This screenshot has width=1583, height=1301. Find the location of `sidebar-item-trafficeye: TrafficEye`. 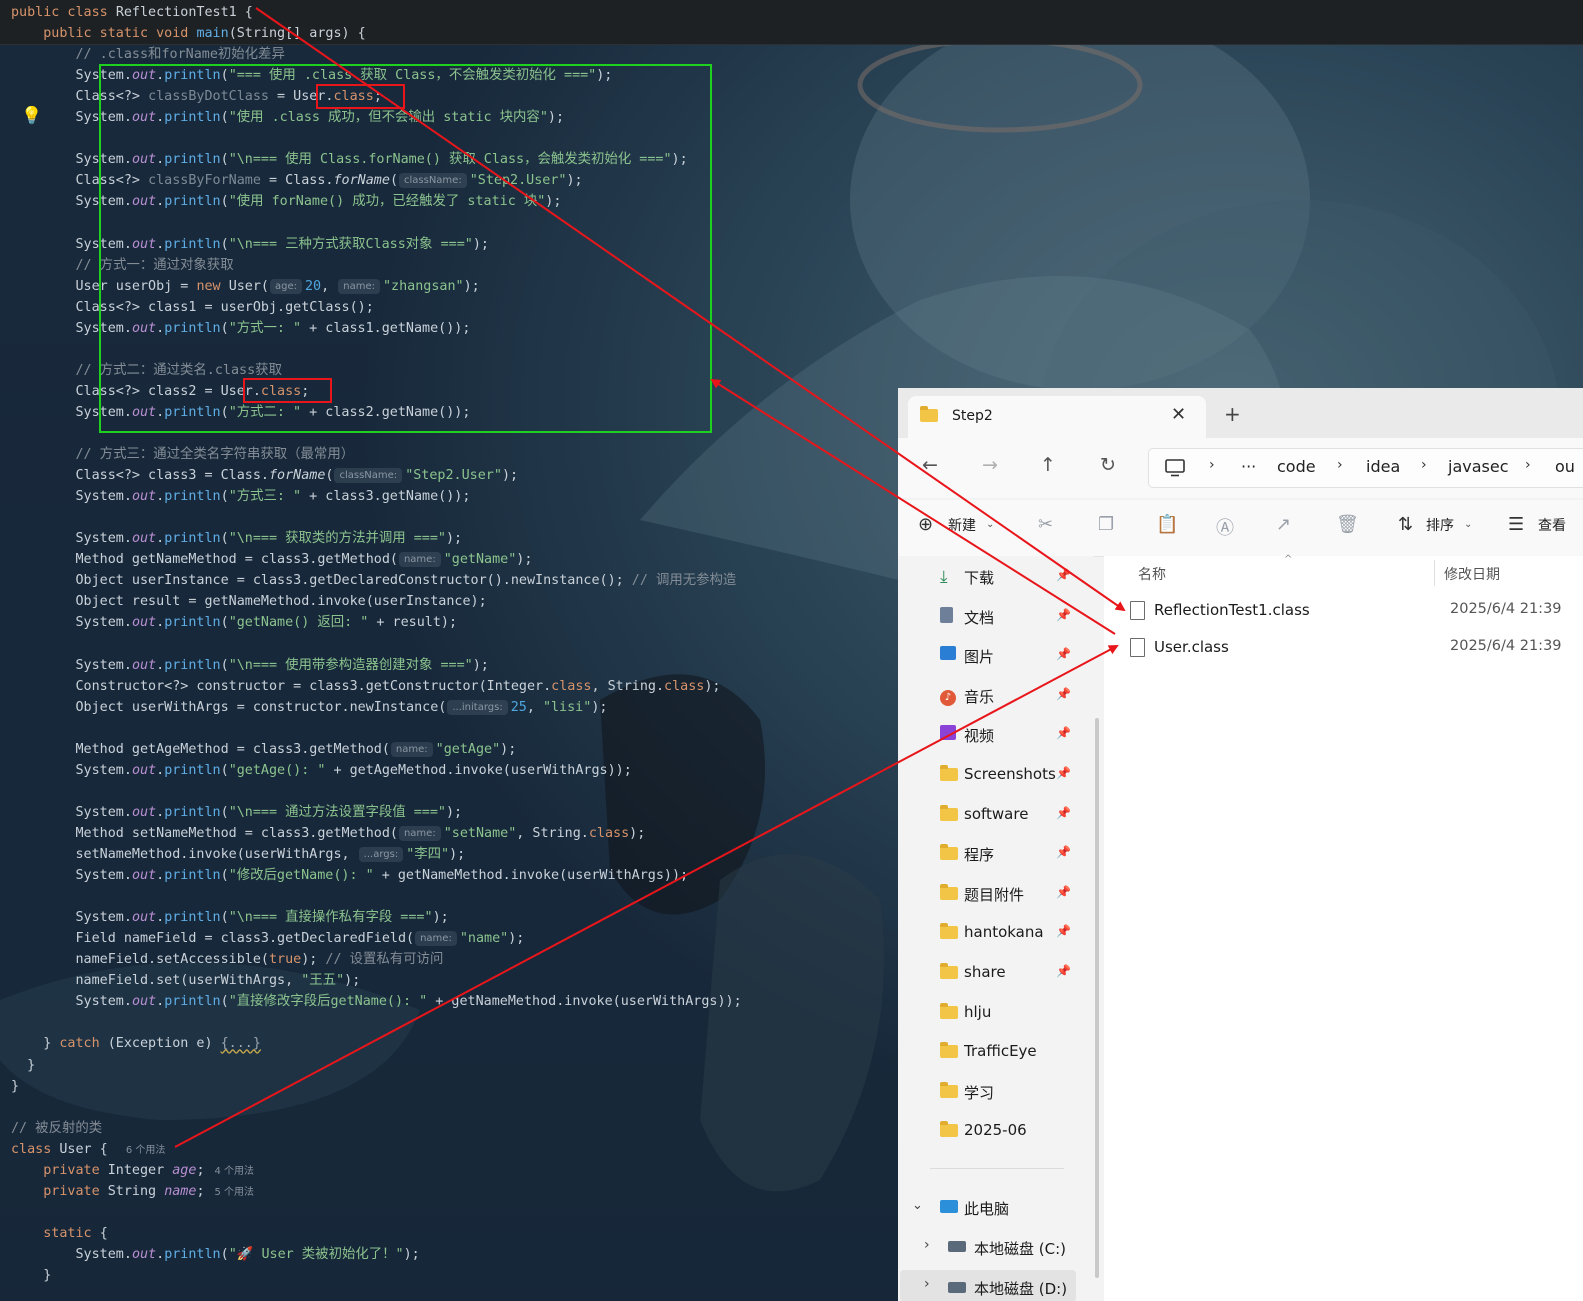

sidebar-item-trafficeye: TrafficEye is located at coordinates (1010, 1051).